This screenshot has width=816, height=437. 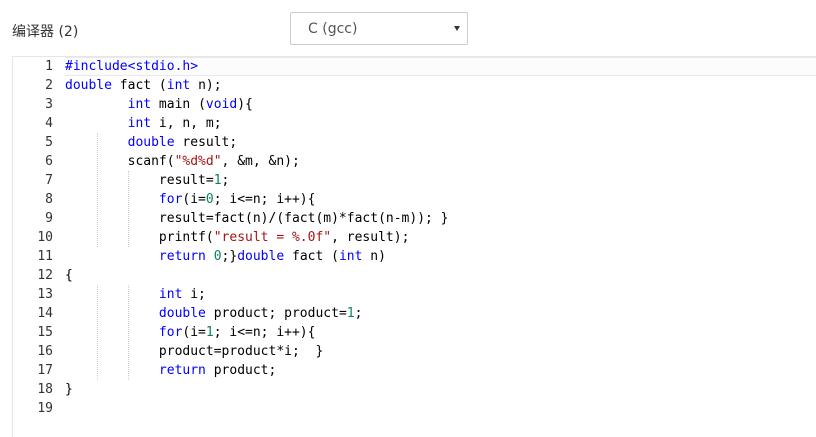 I want to click on code-line: for(i=0; i<=n; i++){, so click(x=440, y=199).